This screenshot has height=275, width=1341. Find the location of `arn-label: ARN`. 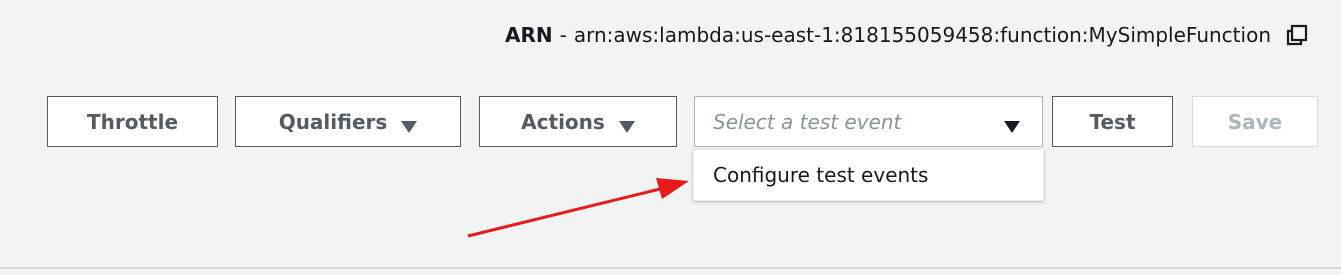

arn-label: ARN is located at coordinates (529, 35).